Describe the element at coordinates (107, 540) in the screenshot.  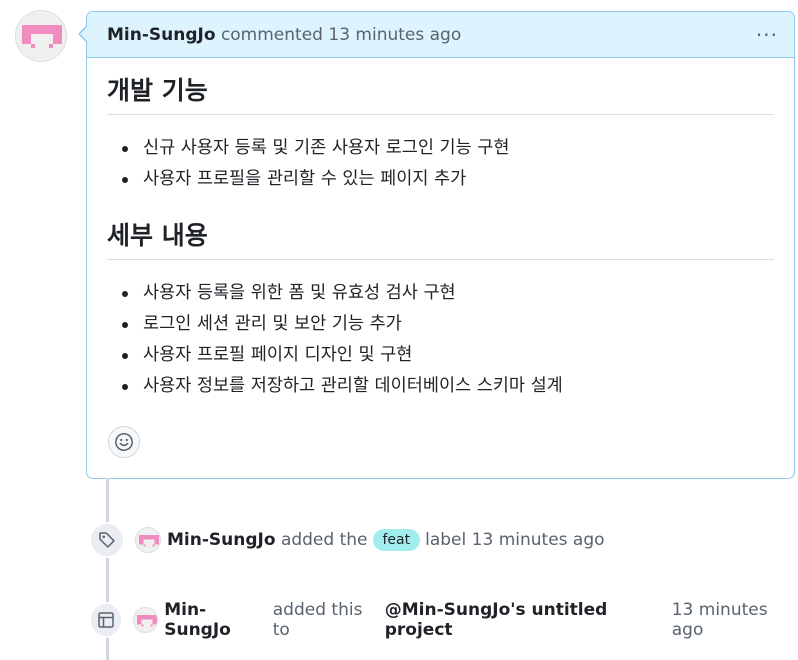
I see `tag-icon` at that location.